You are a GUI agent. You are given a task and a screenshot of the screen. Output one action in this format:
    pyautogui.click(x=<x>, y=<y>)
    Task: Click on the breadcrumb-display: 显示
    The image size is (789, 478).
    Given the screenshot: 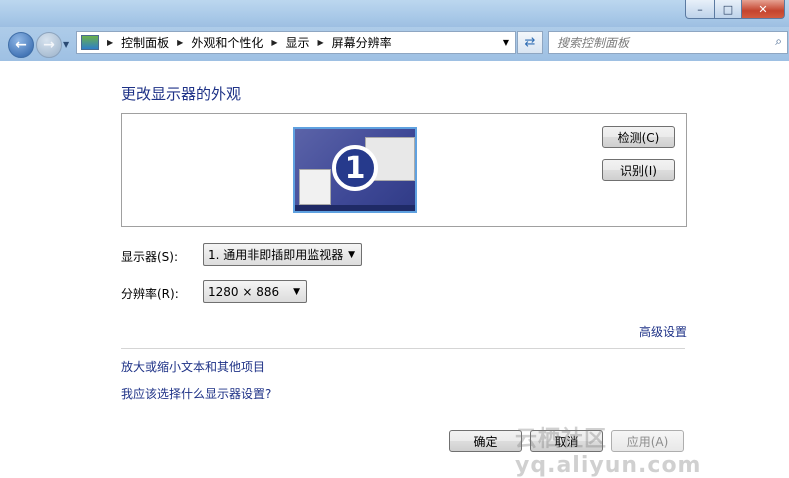 What is the action you would take?
    pyautogui.click(x=298, y=42)
    